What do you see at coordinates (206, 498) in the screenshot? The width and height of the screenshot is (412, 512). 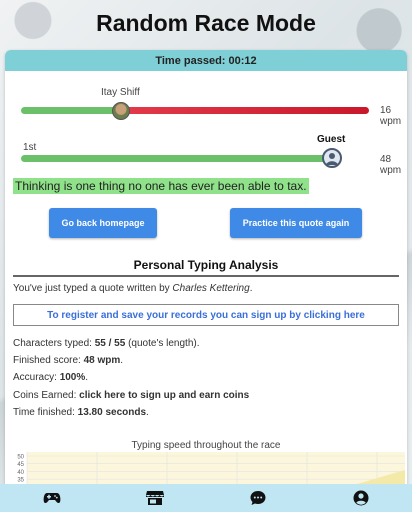 I see `bottom-navigation` at bounding box center [206, 498].